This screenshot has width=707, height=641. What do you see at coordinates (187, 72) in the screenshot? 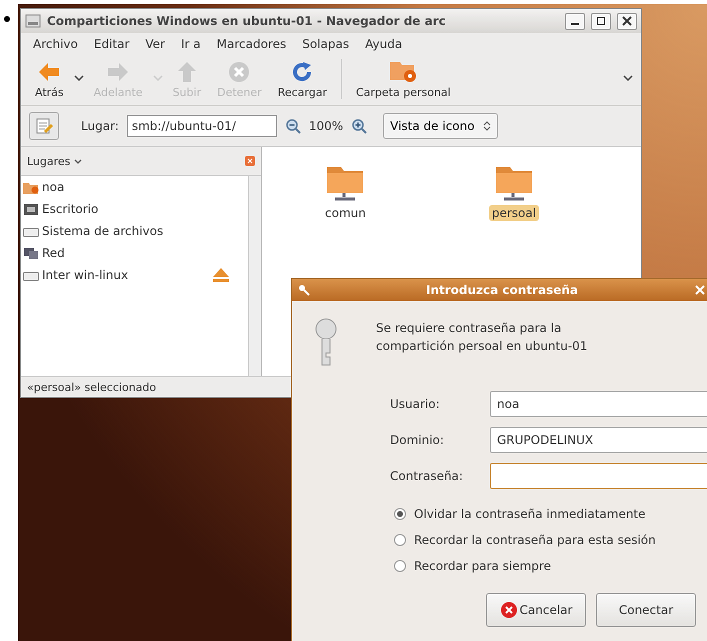
I see `up-arrow-icon` at bounding box center [187, 72].